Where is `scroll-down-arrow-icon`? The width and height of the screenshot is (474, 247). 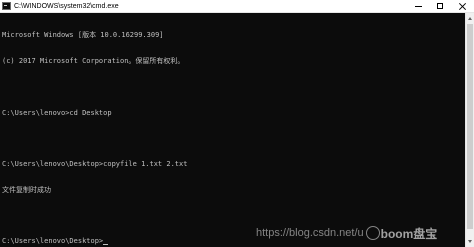
scroll-down-arrow-icon is located at coordinates (470, 242).